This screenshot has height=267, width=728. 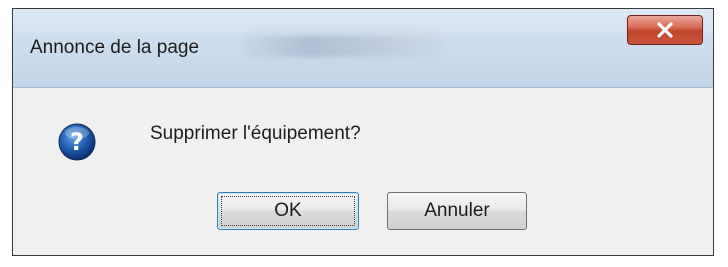 I want to click on dialog-title: Annonce de la page, so click(x=115, y=47).